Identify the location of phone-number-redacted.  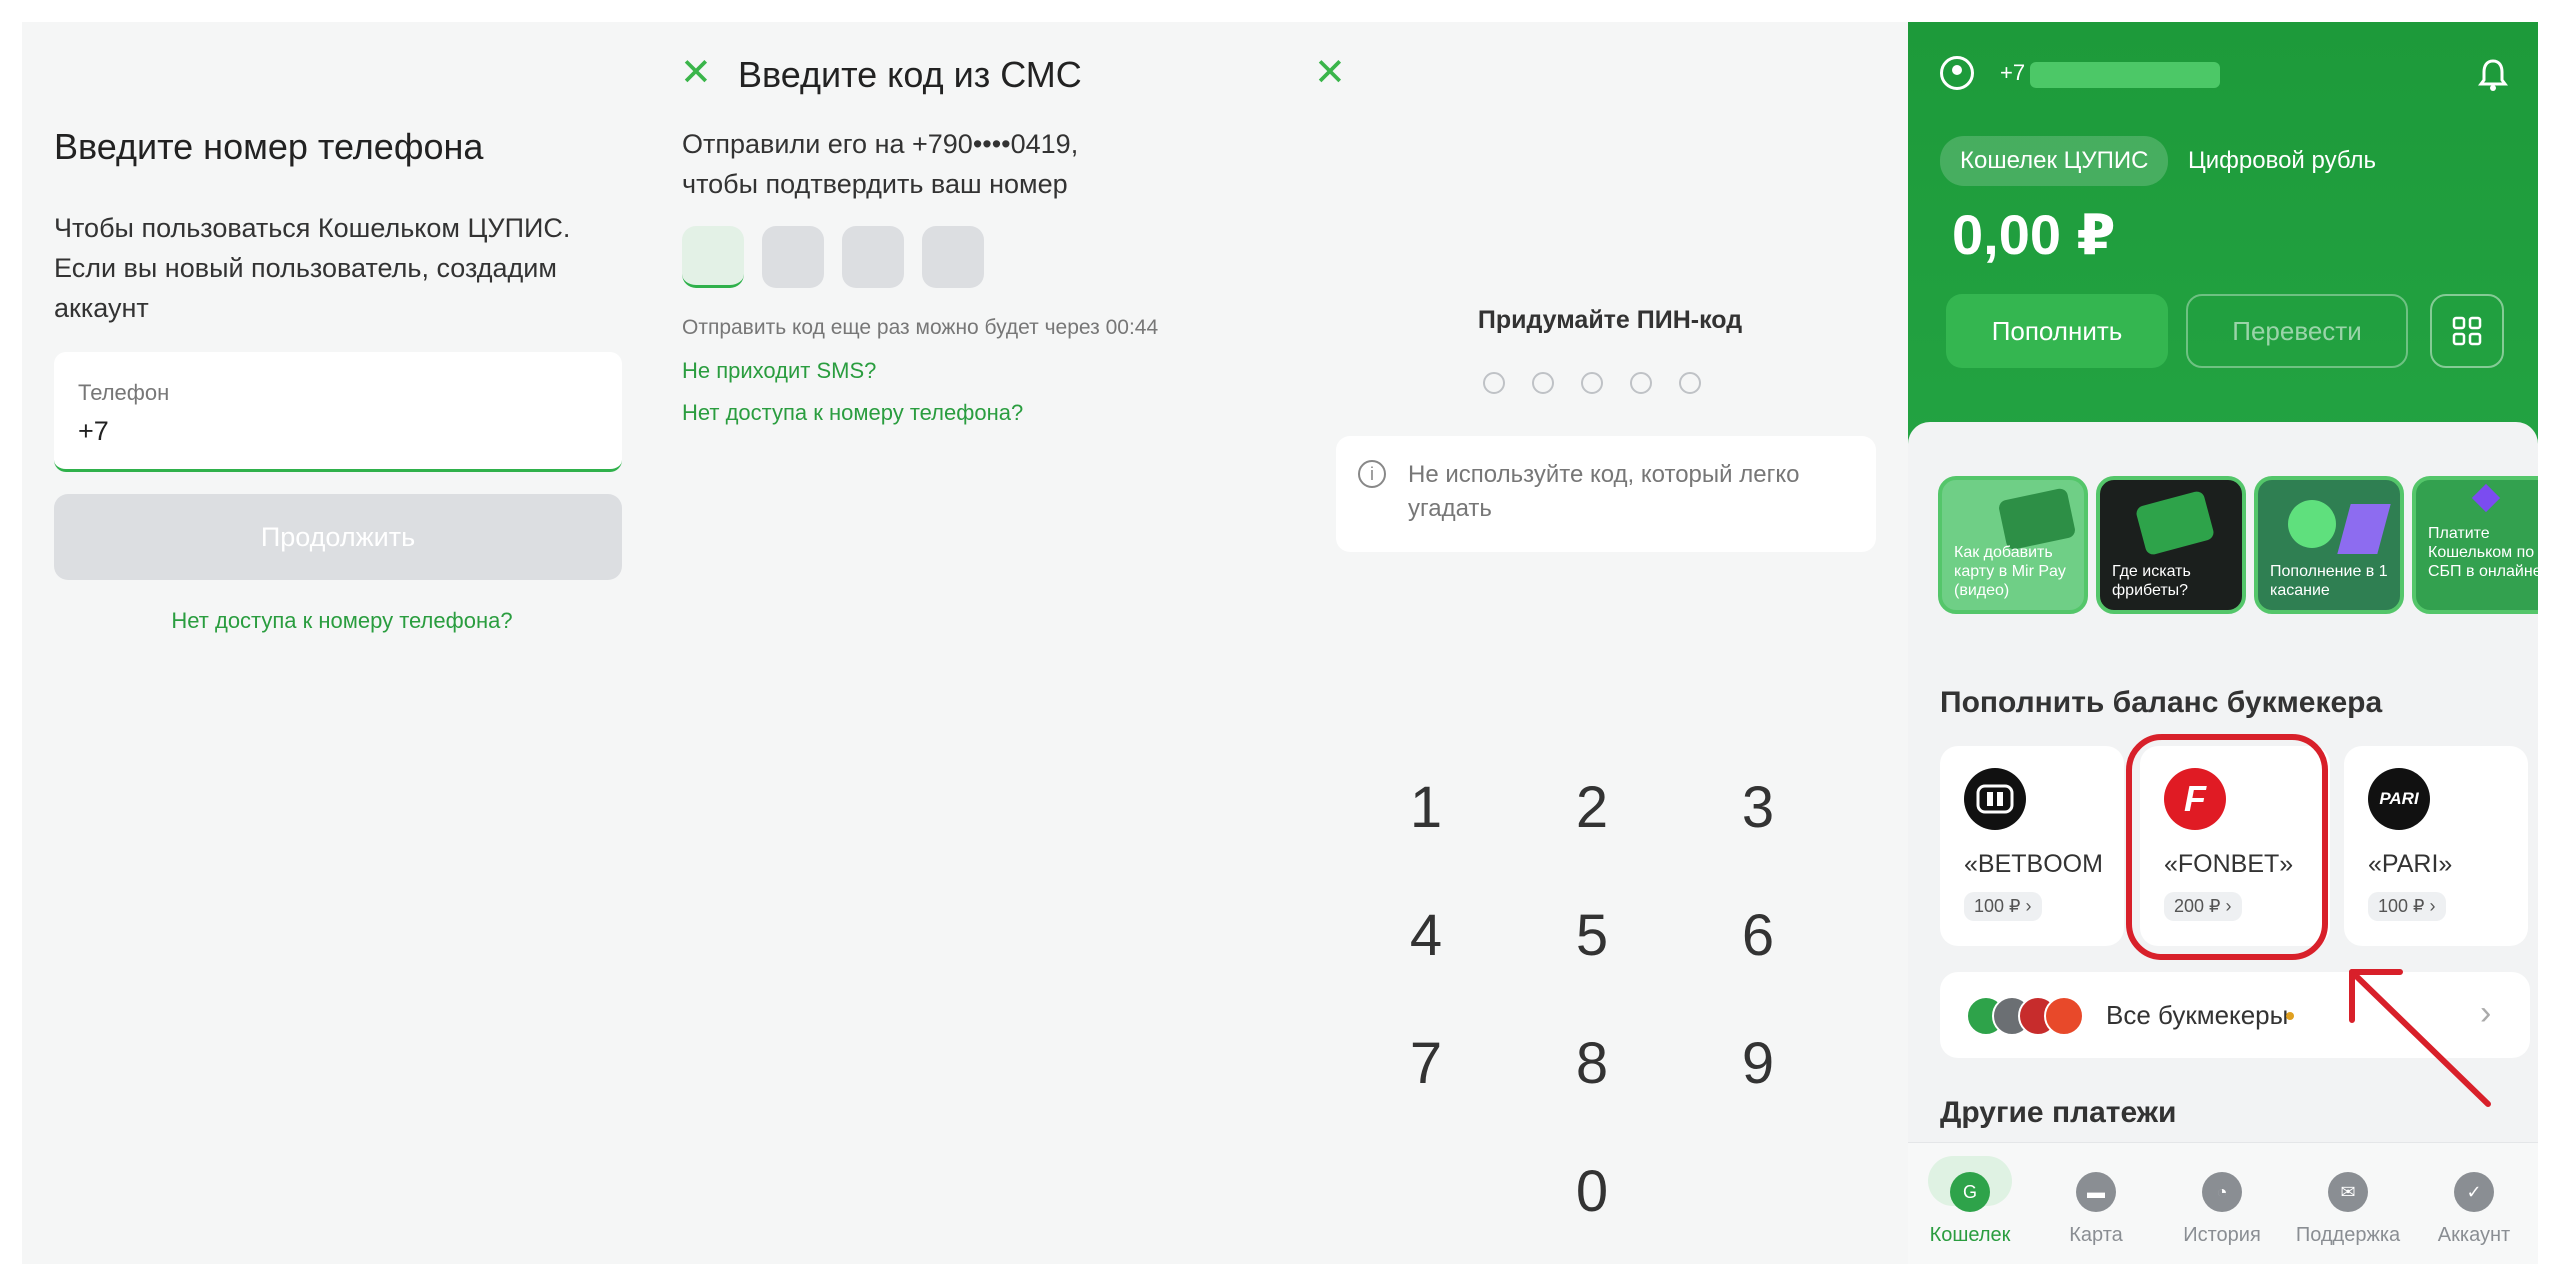
(2125, 75).